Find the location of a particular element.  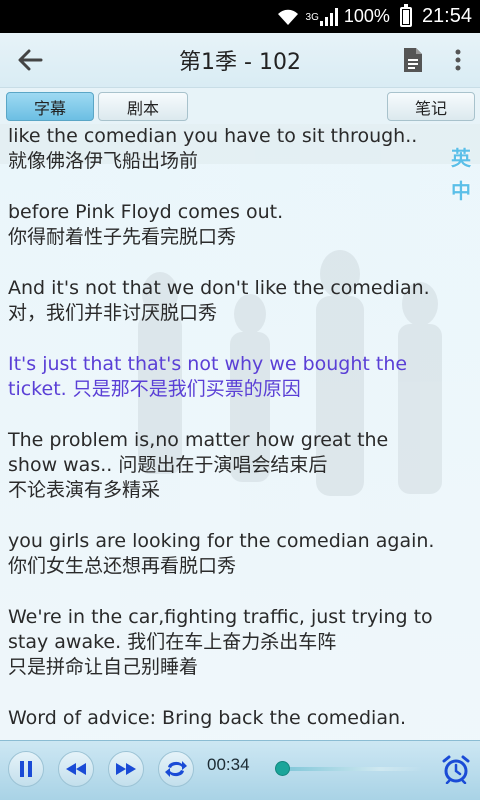

alarm-clock-icon is located at coordinates (456, 769).